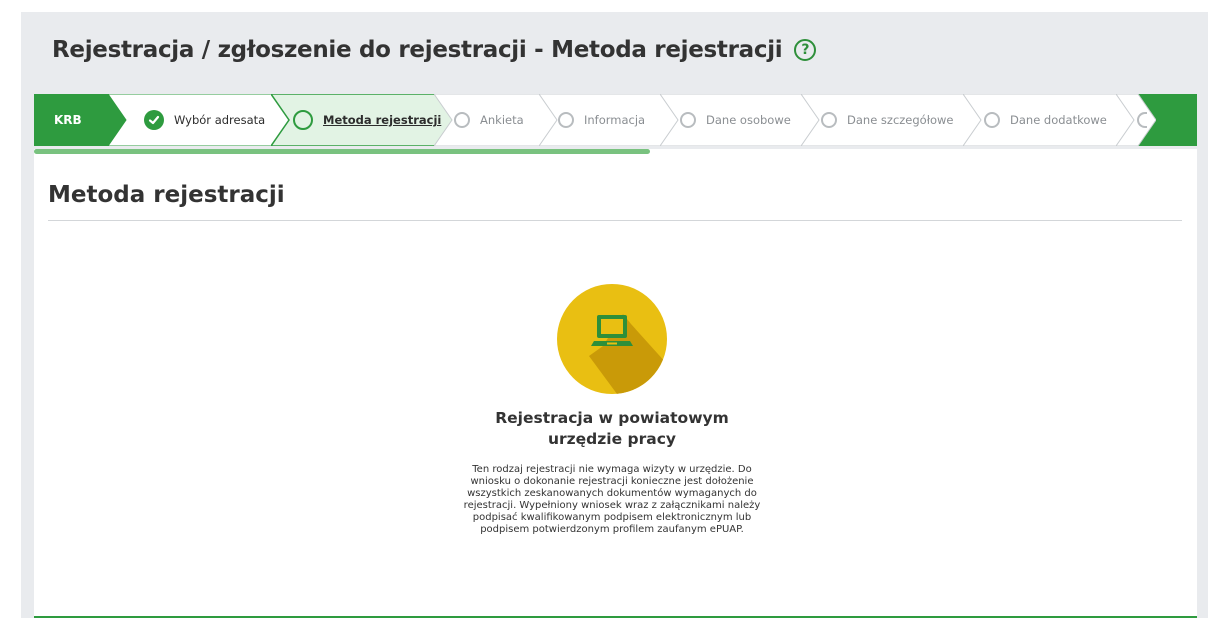  I want to click on step-label: Wybór adresata, so click(220, 120).